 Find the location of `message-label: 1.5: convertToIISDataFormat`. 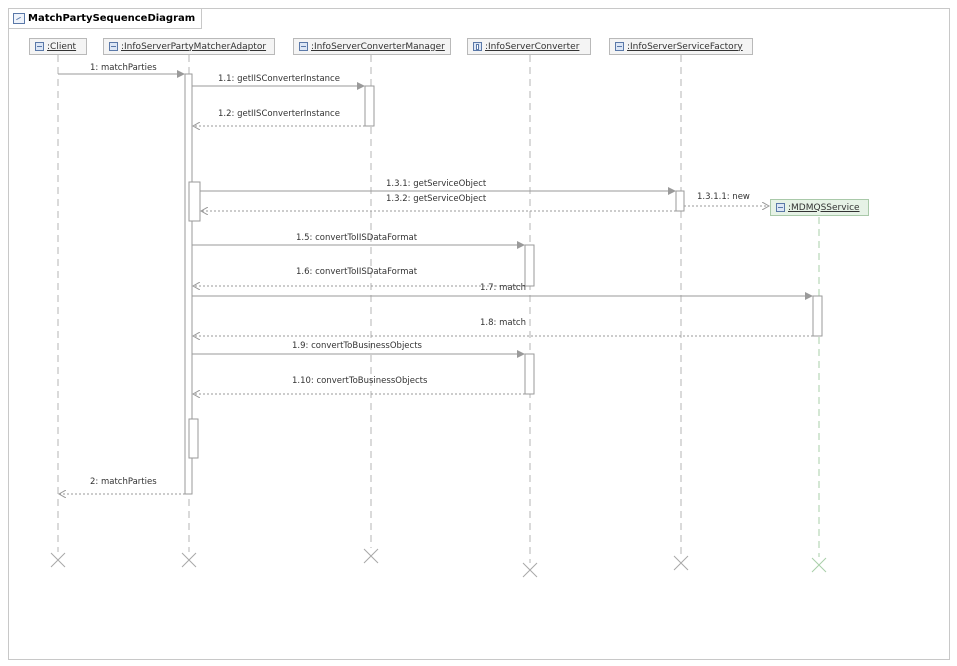

message-label: 1.5: convertToIISDataFormat is located at coordinates (357, 238).